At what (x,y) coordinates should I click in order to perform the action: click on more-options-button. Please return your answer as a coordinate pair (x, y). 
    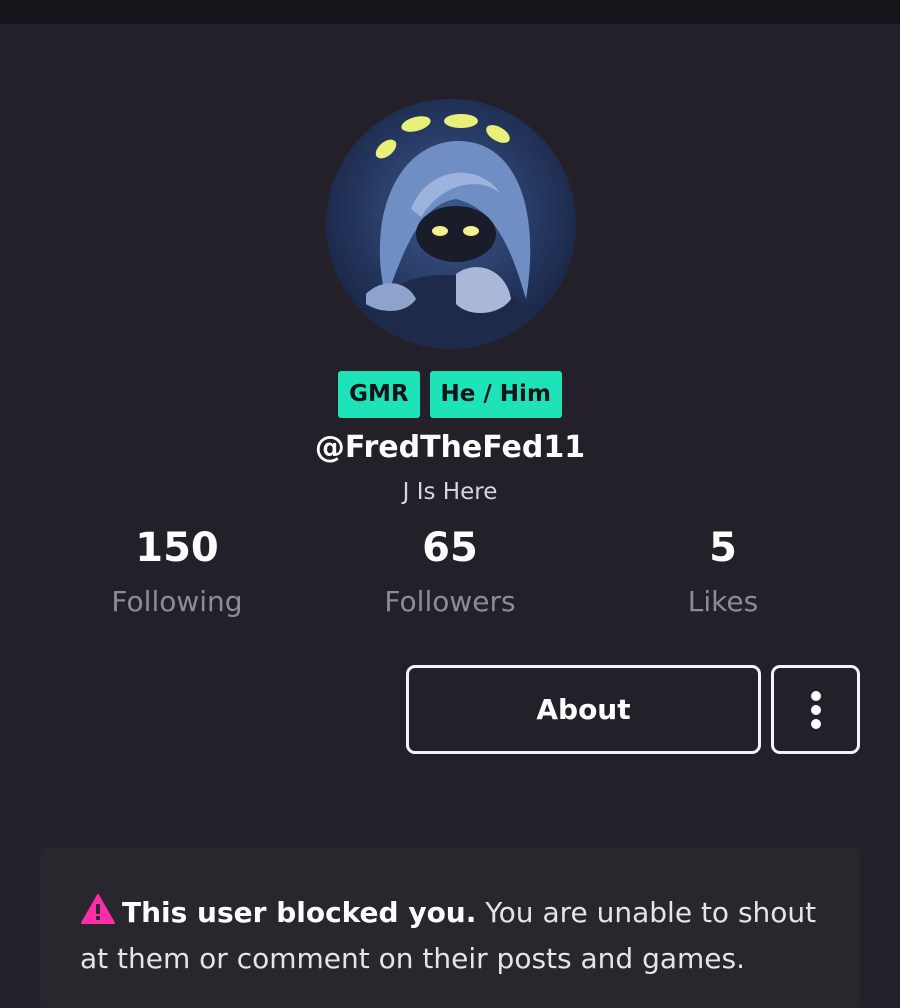
    Looking at the image, I should click on (815, 709).